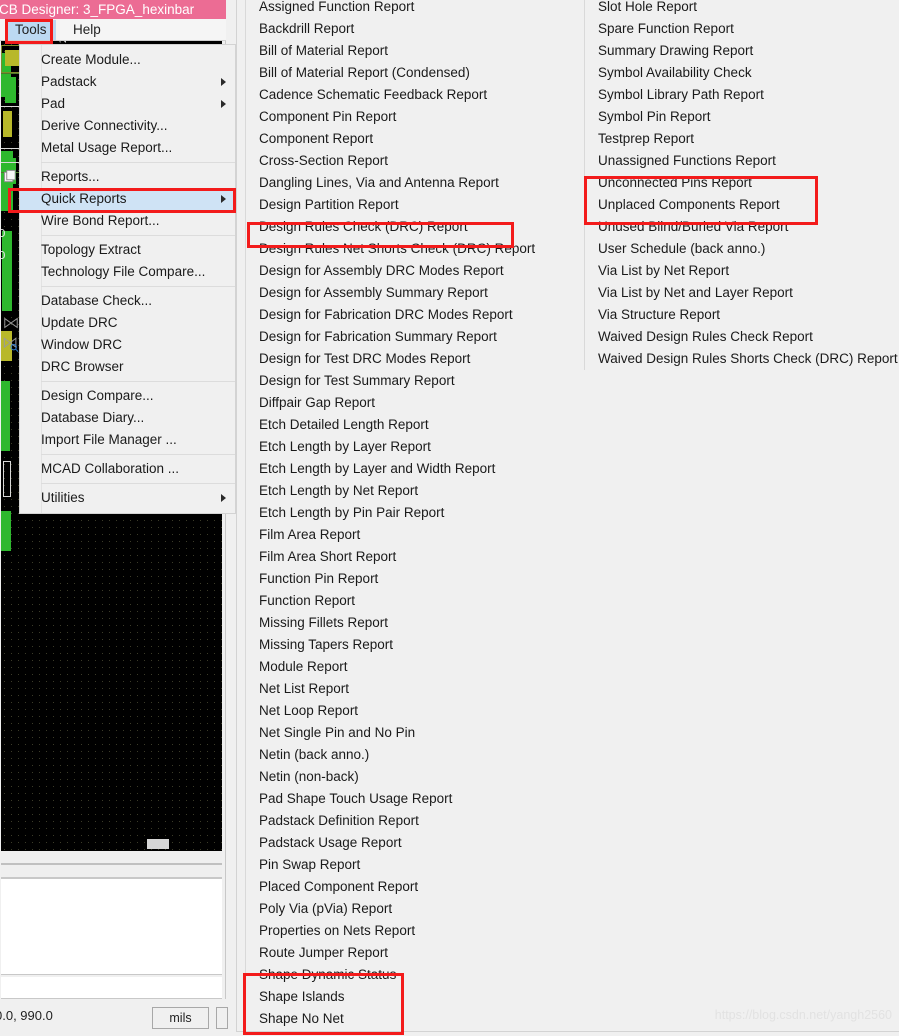  Describe the element at coordinates (180, 1018) in the screenshot. I see `units-button: mils` at that location.